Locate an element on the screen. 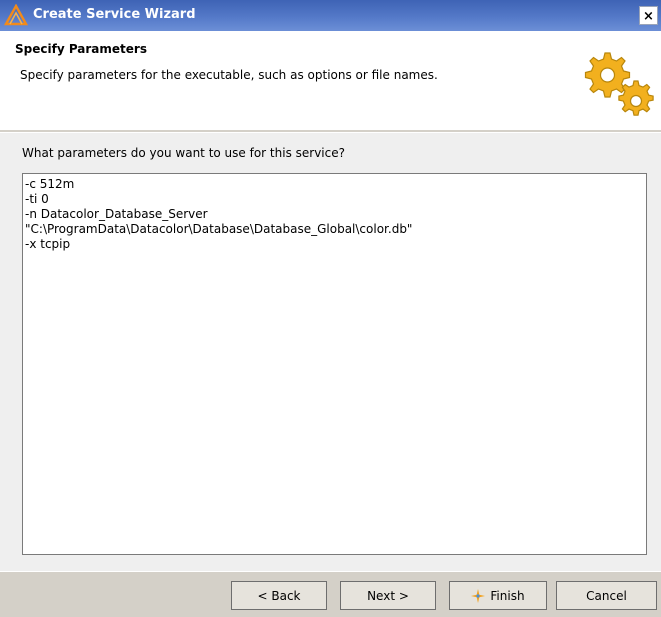 This screenshot has width=661, height=617. gears-icon is located at coordinates (619, 84).